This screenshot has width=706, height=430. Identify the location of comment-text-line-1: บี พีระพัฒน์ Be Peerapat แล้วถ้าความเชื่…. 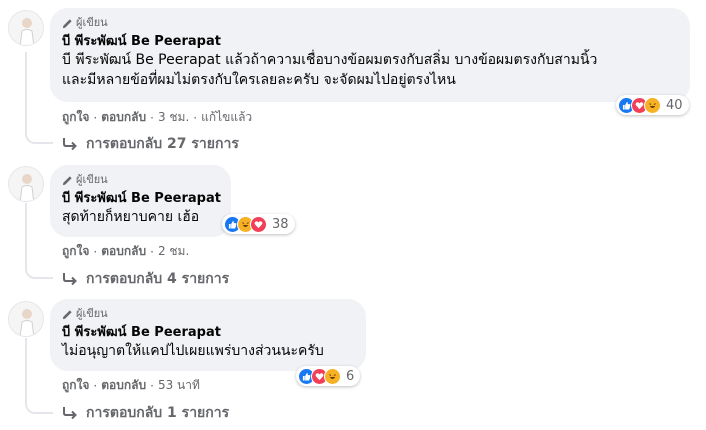
(330, 60).